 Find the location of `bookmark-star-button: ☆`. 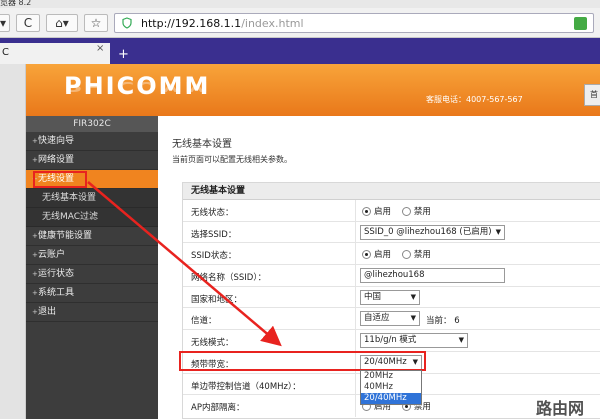

bookmark-star-button: ☆ is located at coordinates (96, 23).